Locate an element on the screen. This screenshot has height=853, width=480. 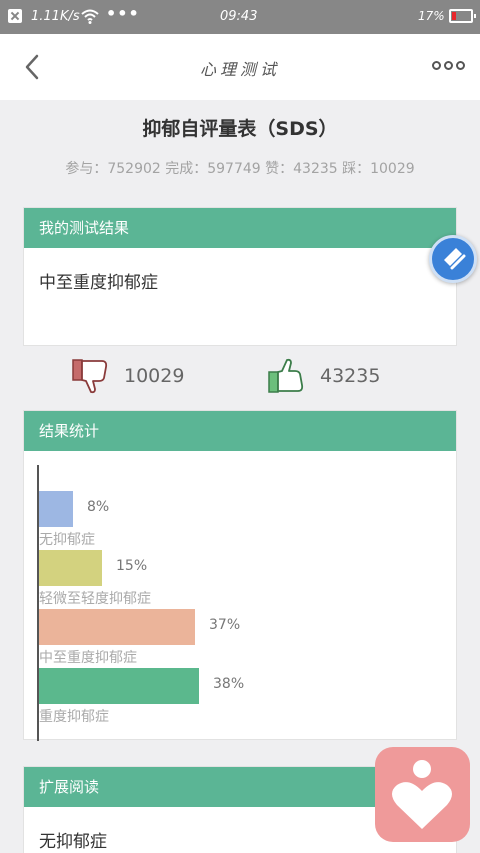
nav-bar: 心理测试 is located at coordinates (240, 67).